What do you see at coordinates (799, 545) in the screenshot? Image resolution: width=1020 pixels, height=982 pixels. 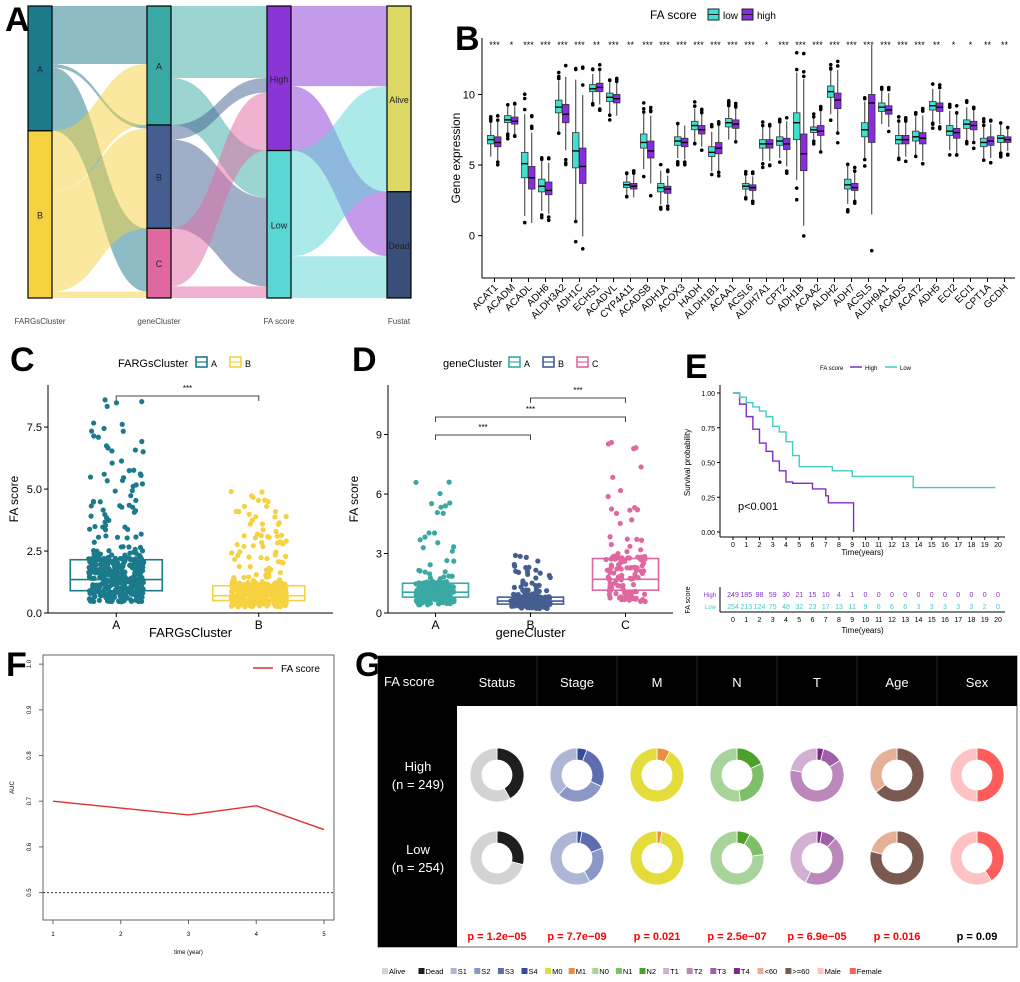 I see `x-tick-label: 5` at bounding box center [799, 545].